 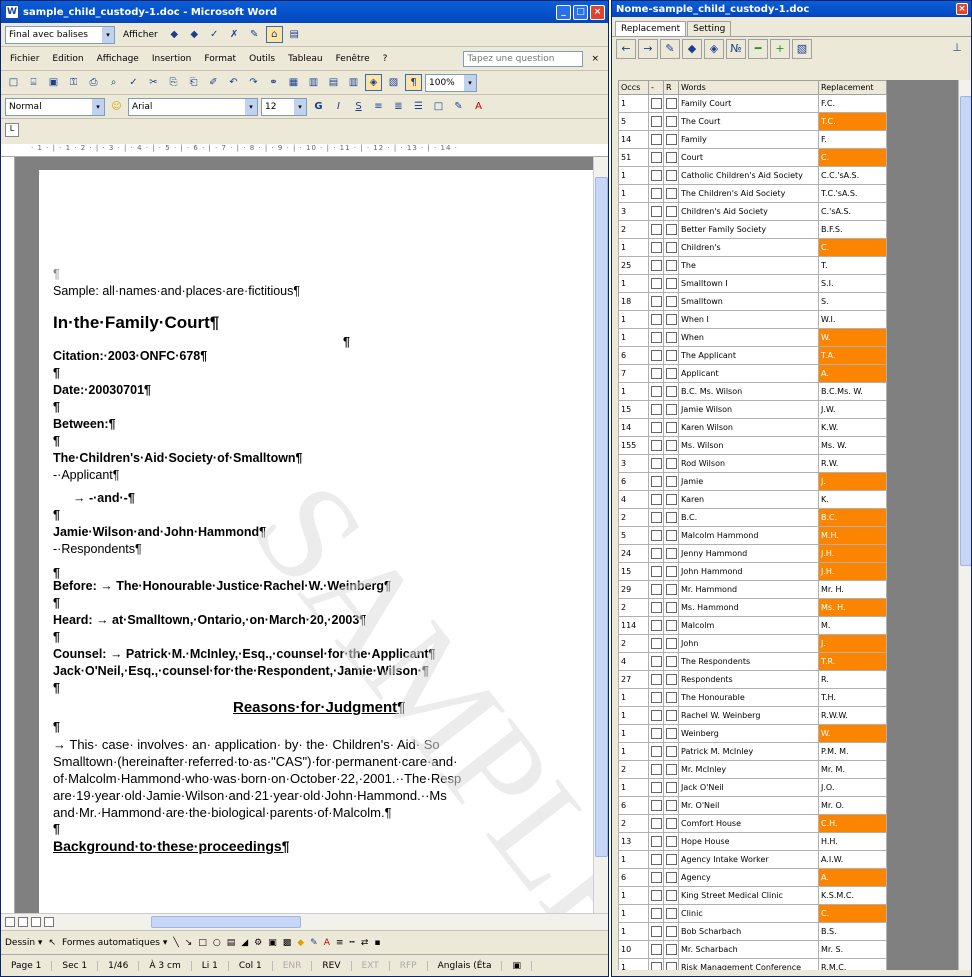 I want to click on word-cell: Applicant, so click(x=748, y=373).